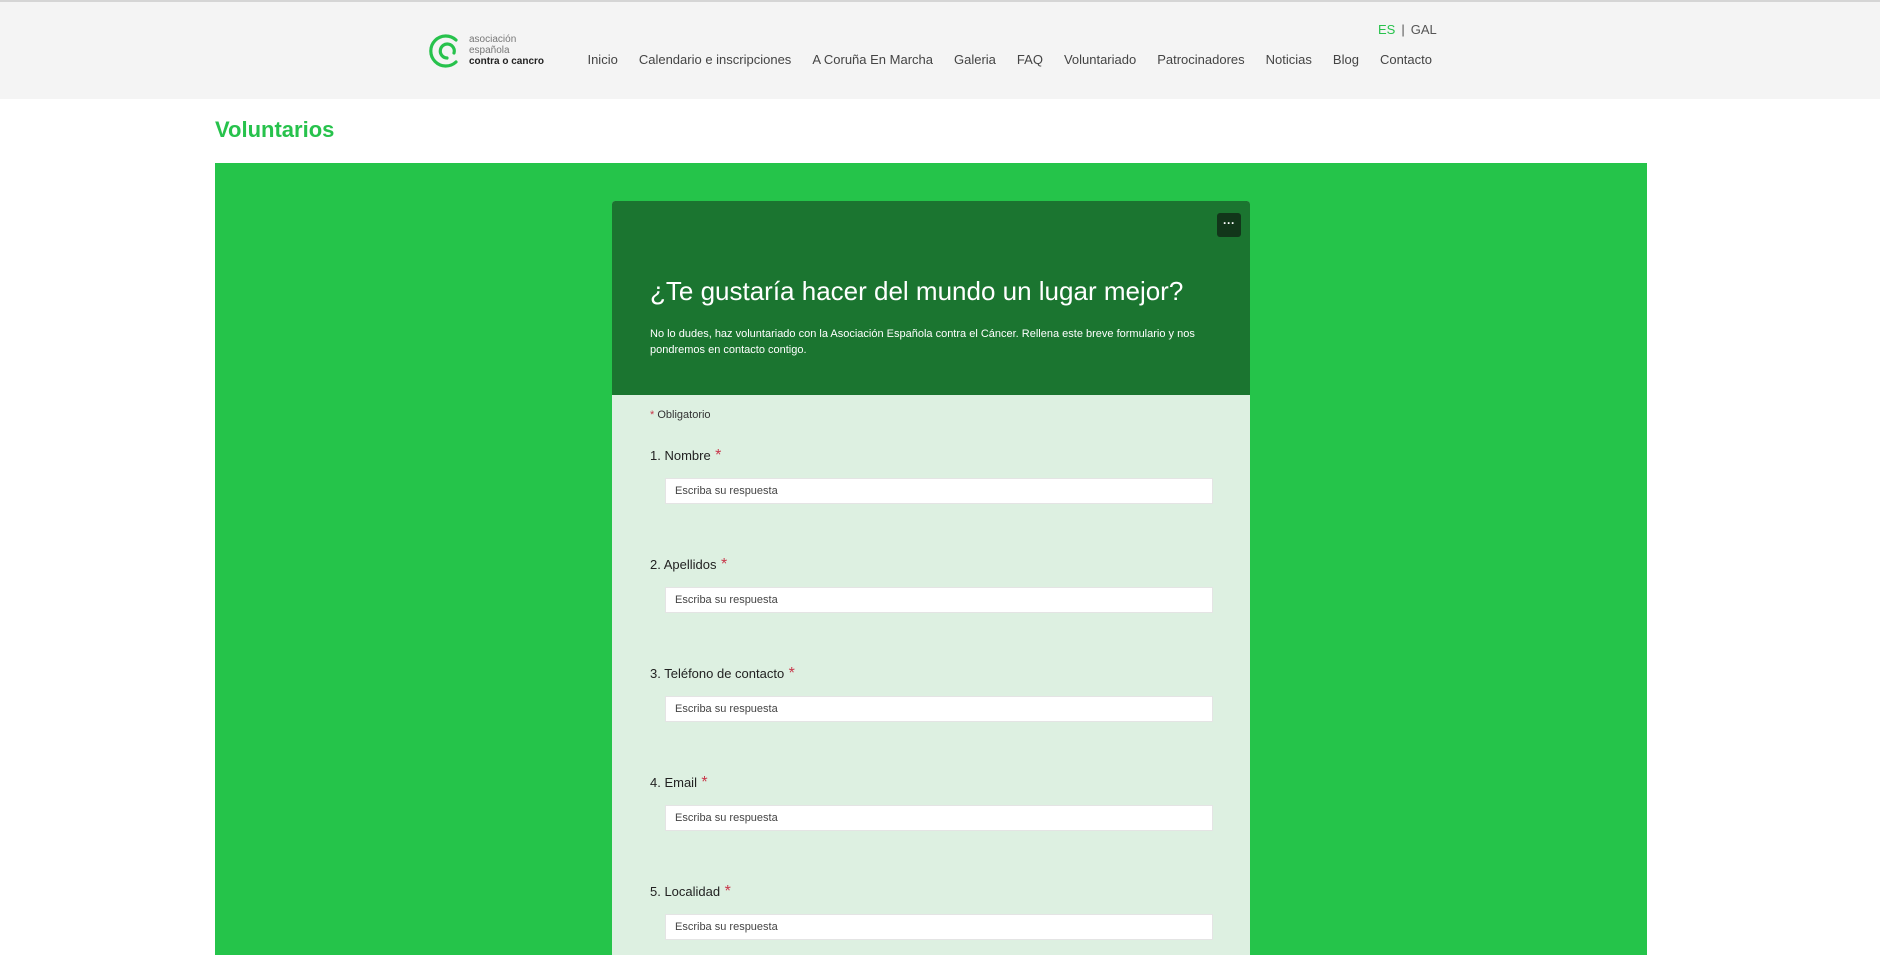 The height and width of the screenshot is (955, 1880). What do you see at coordinates (1407, 29) in the screenshot?
I see `language-switcher: ES | GAL` at bounding box center [1407, 29].